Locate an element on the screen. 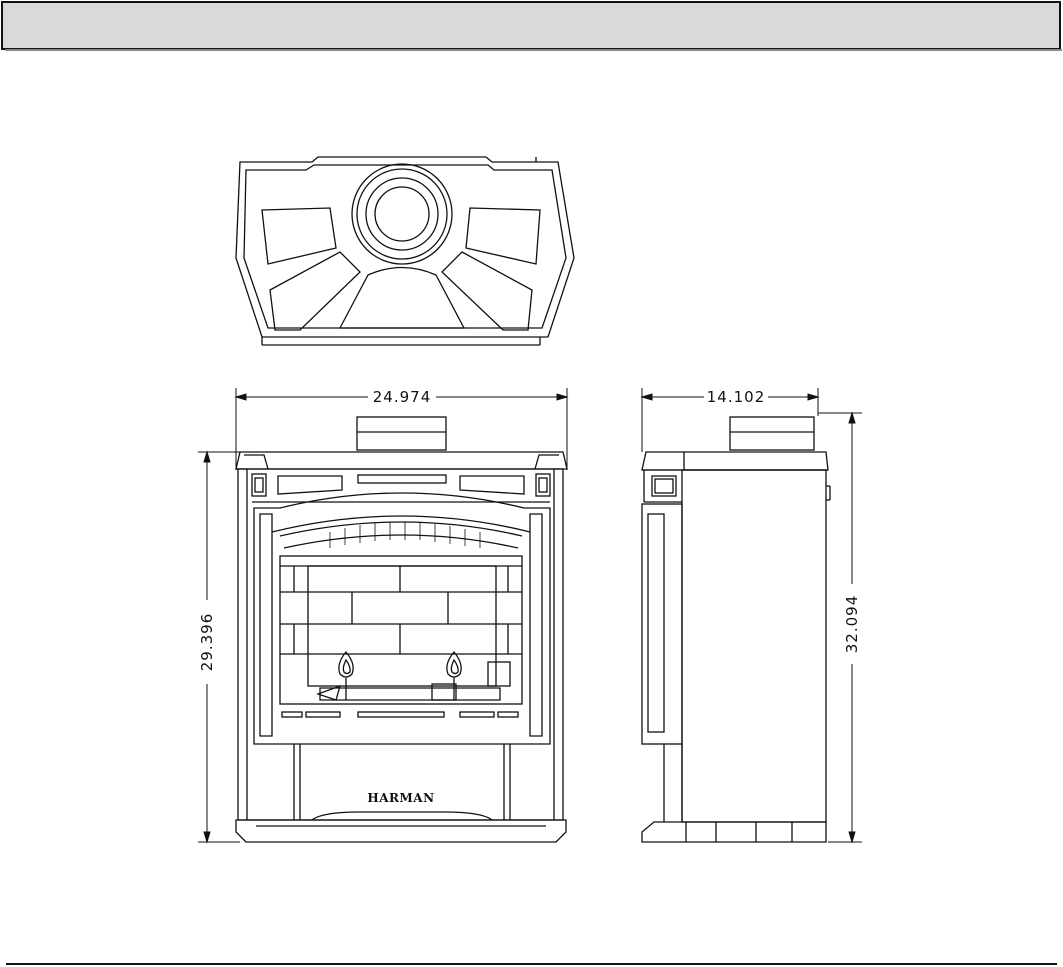 The height and width of the screenshot is (967, 1063). side-view is located at coordinates (736, 629).